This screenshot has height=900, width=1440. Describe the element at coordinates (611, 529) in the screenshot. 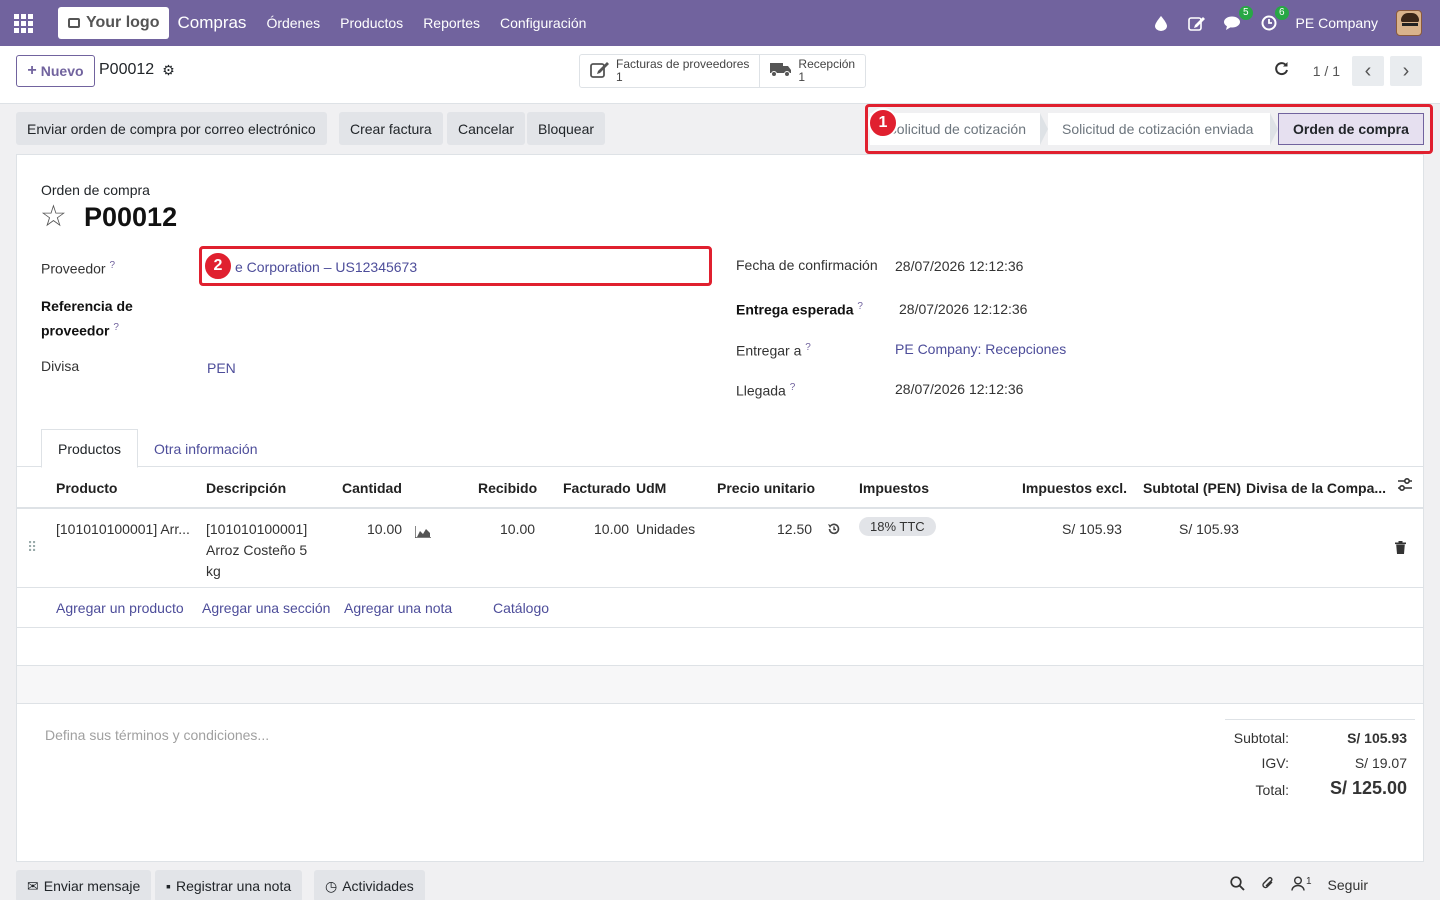

I see `cell-facturado: 10.00` at that location.